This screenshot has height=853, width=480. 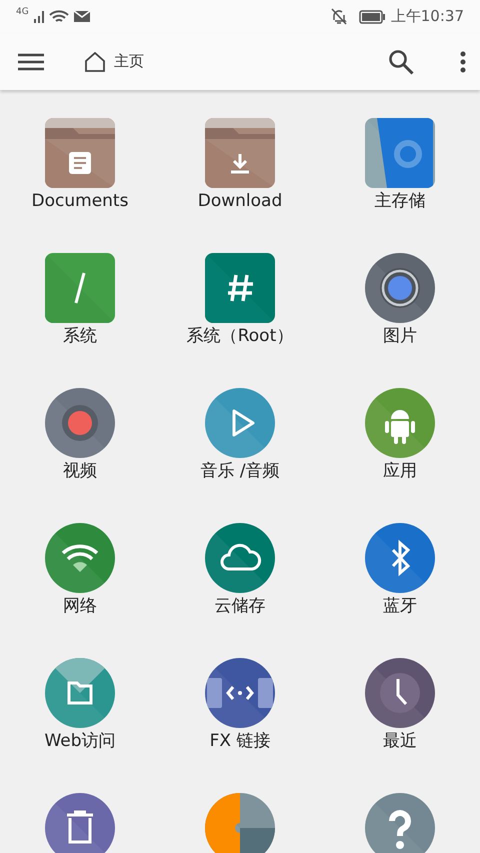 What do you see at coordinates (463, 61) in the screenshot?
I see `more-options-icon` at bounding box center [463, 61].